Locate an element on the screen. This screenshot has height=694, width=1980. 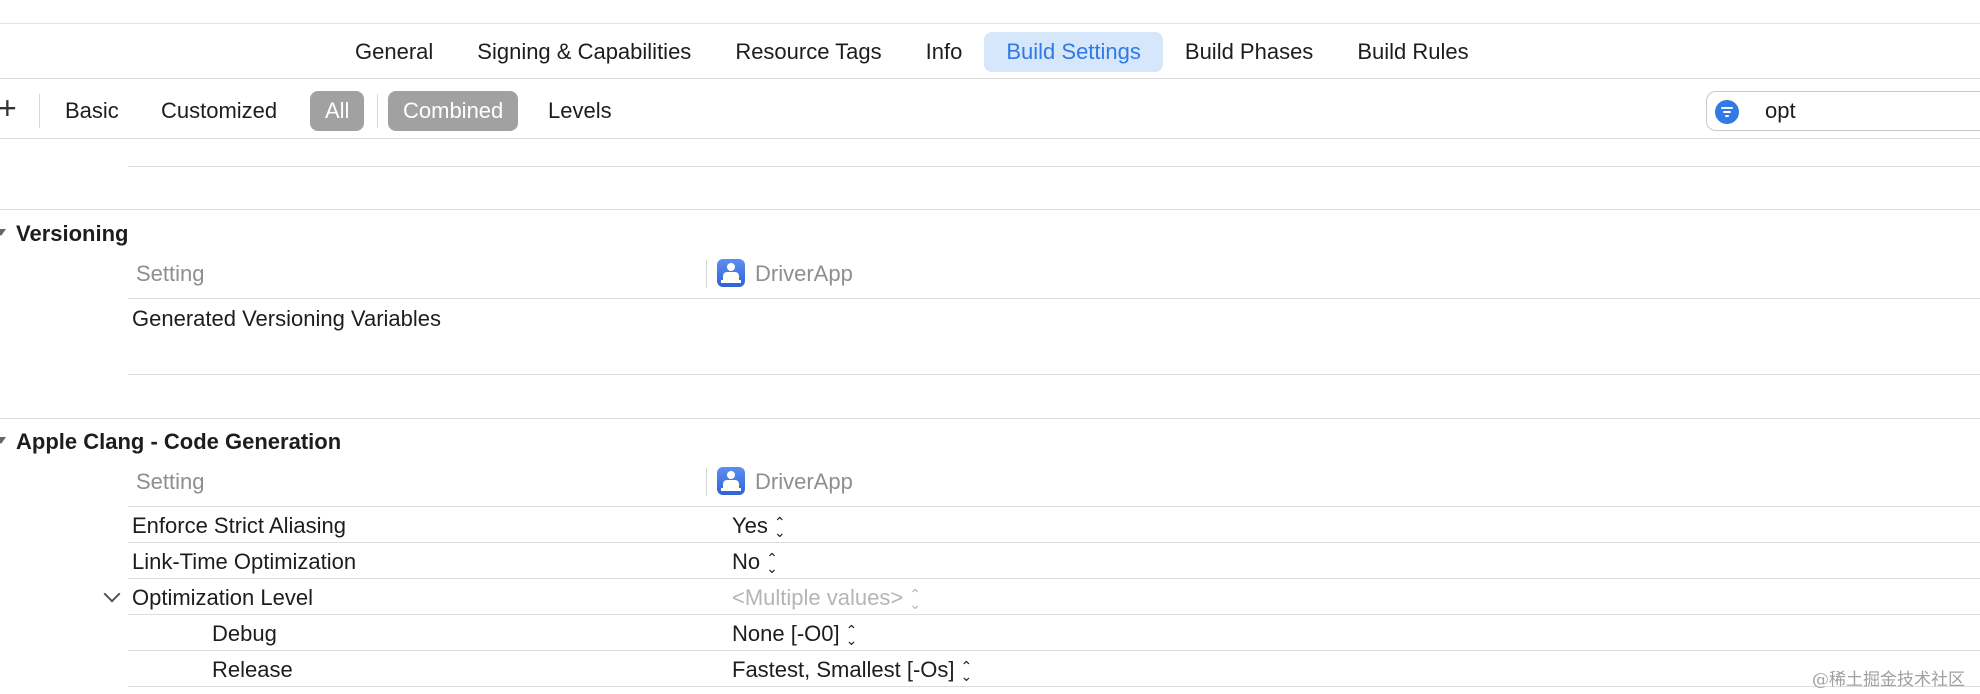
setting-value: No is located at coordinates (746, 561).